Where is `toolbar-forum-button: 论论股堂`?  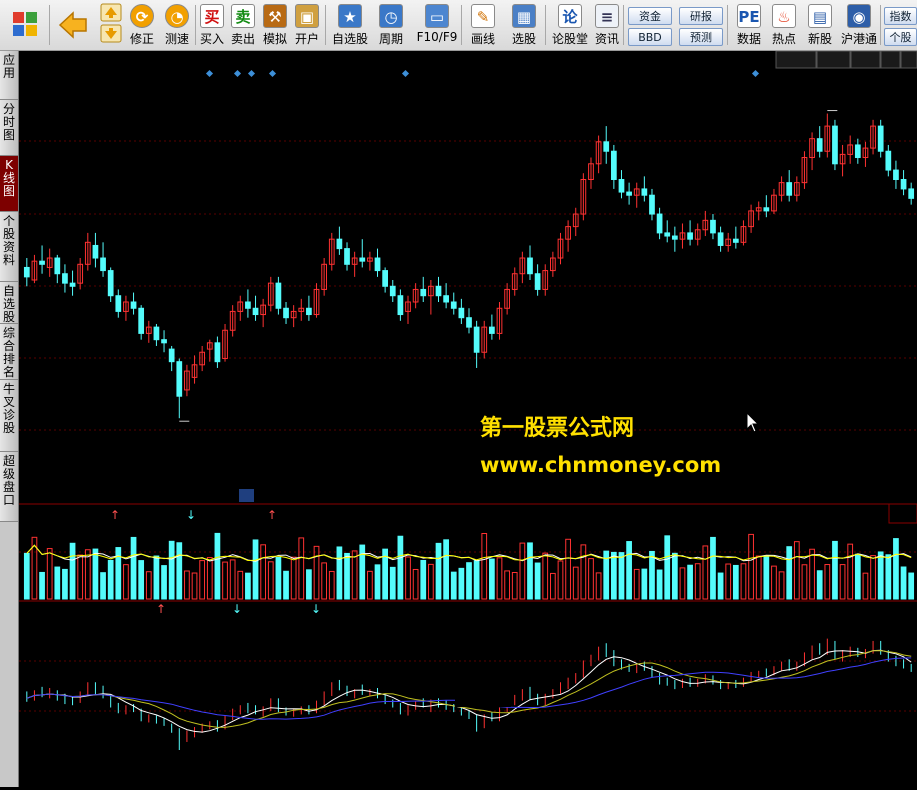 toolbar-forum-button: 论论股堂 is located at coordinates (570, 25).